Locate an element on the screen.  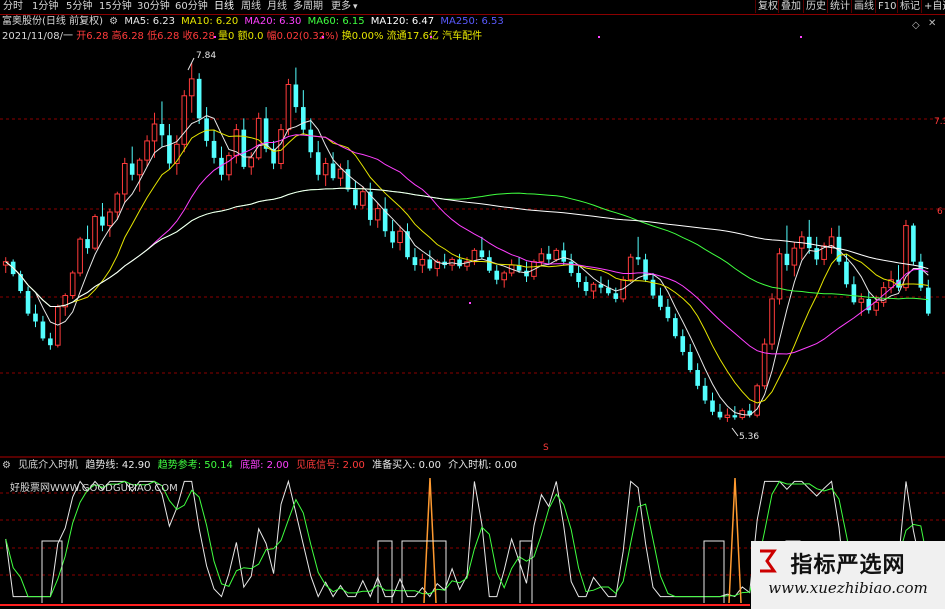
period-tab-daily: 日线 is located at coordinates (224, 7).